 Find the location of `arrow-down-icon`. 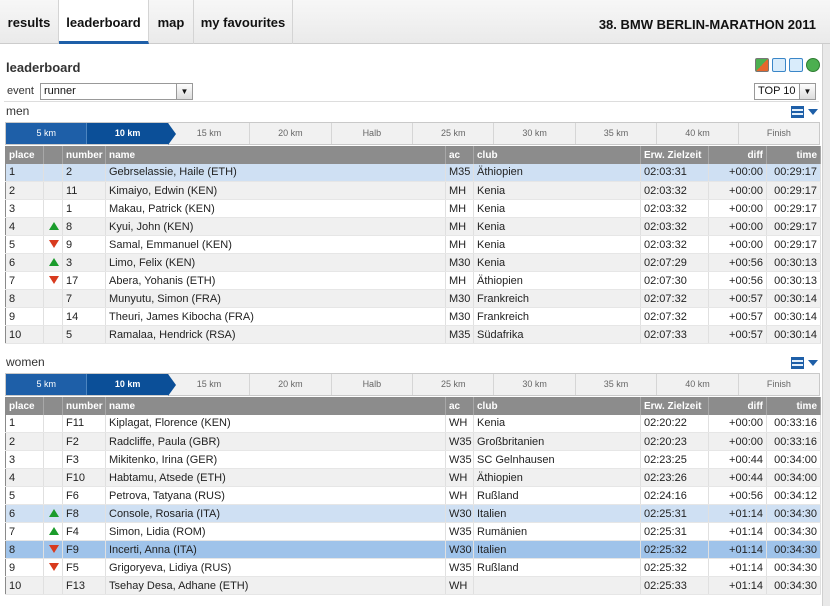

arrow-down-icon is located at coordinates (54, 566).